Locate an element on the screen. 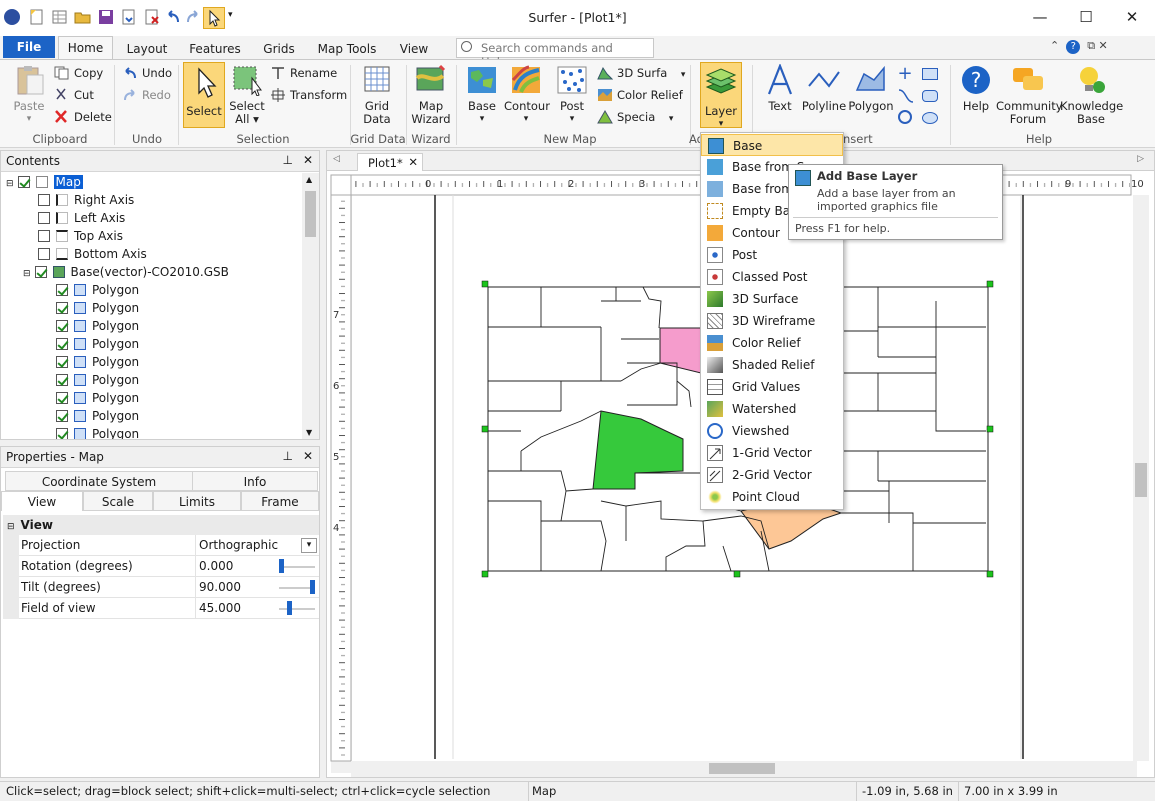  new-specialty-button: Specia ▾ is located at coordinates (635, 117).